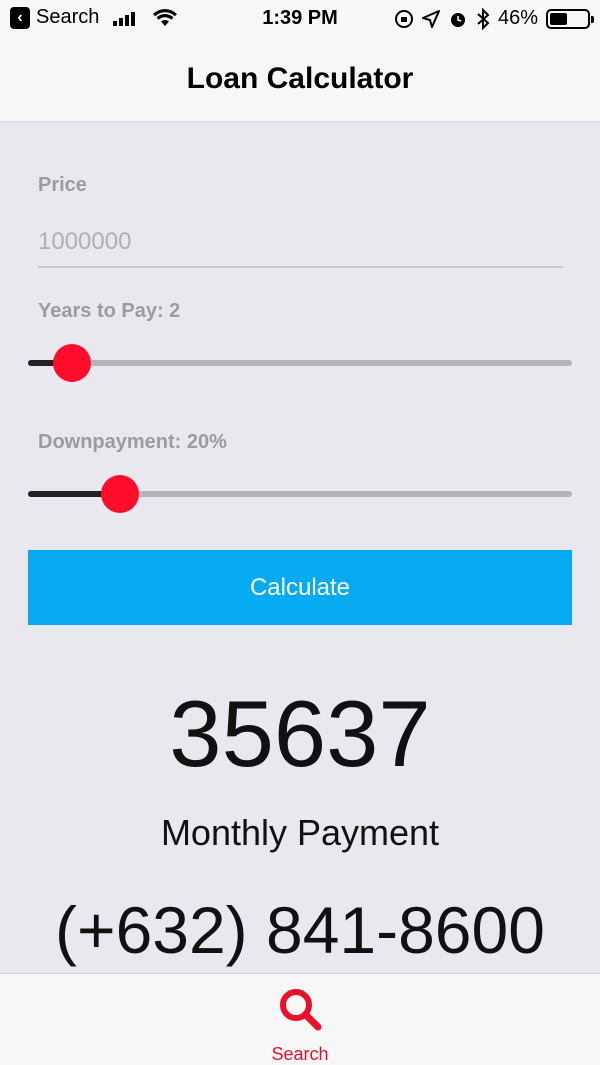 The height and width of the screenshot is (1065, 600). What do you see at coordinates (558, 18) in the screenshot?
I see `battery-fill` at bounding box center [558, 18].